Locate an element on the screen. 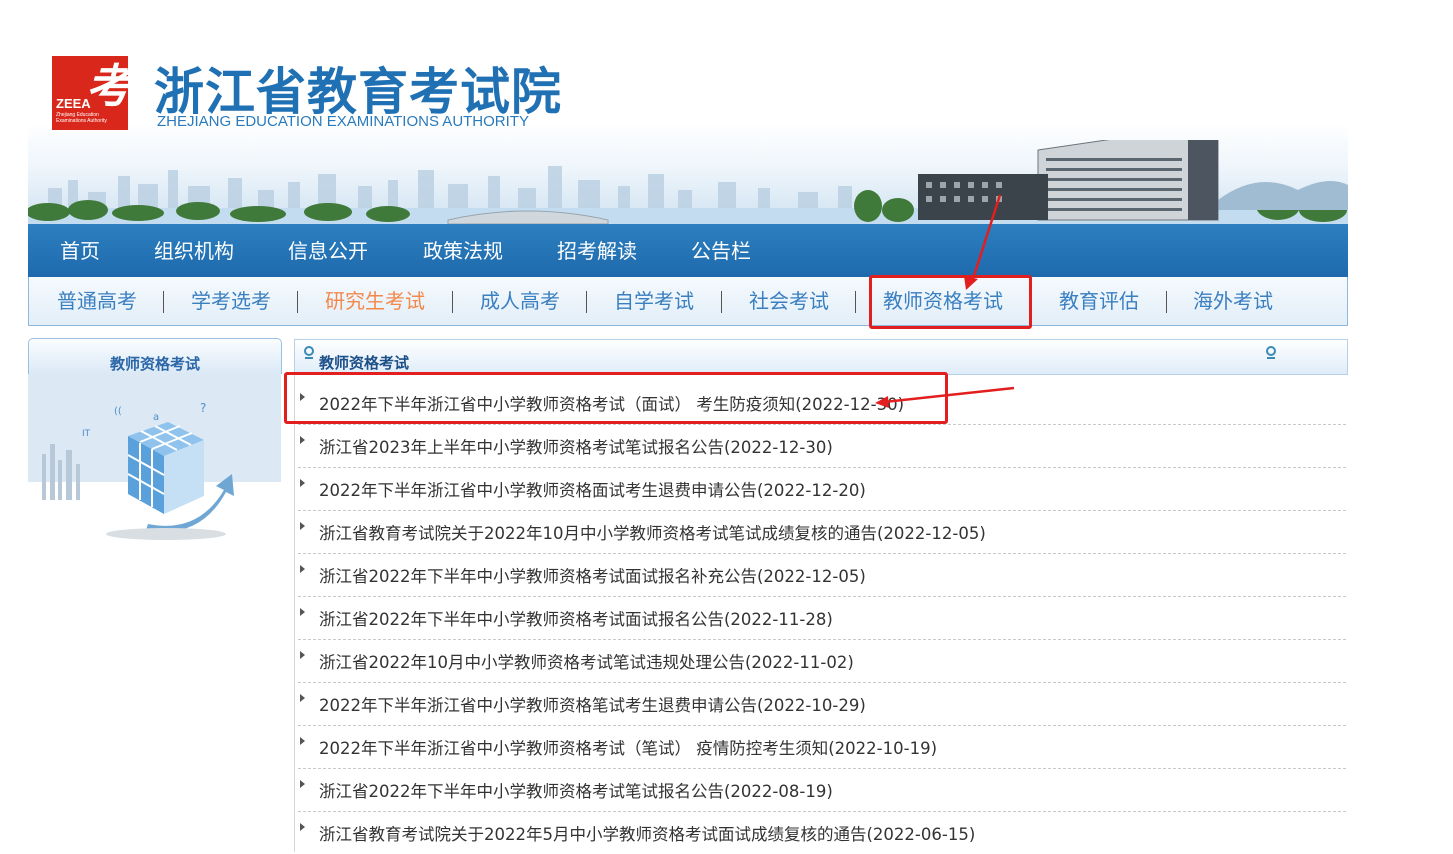 The image size is (1453, 854). nav-postgraduate: 研究生考试 is located at coordinates (375, 301).